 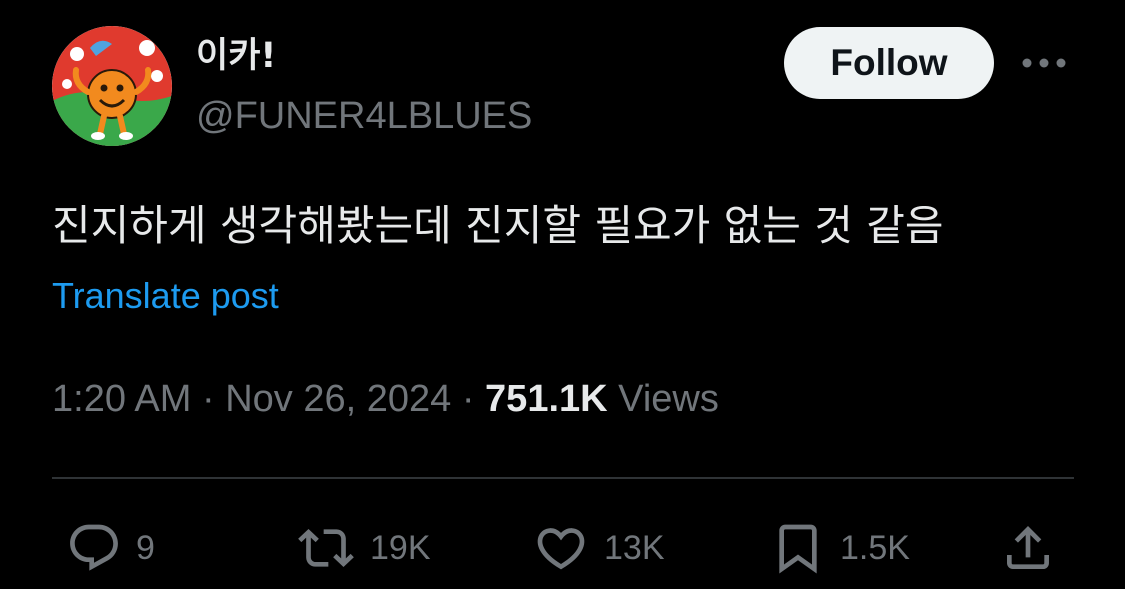 I want to click on post-text: 진지하게 생각해봤는데 진지할 필요가 없는 것 같음, so click(x=498, y=225).